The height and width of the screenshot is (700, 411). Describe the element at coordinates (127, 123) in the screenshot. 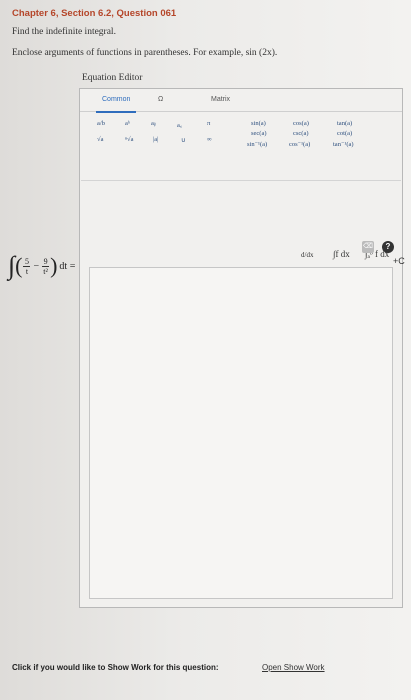

I see `power-button: aᵇ` at that location.